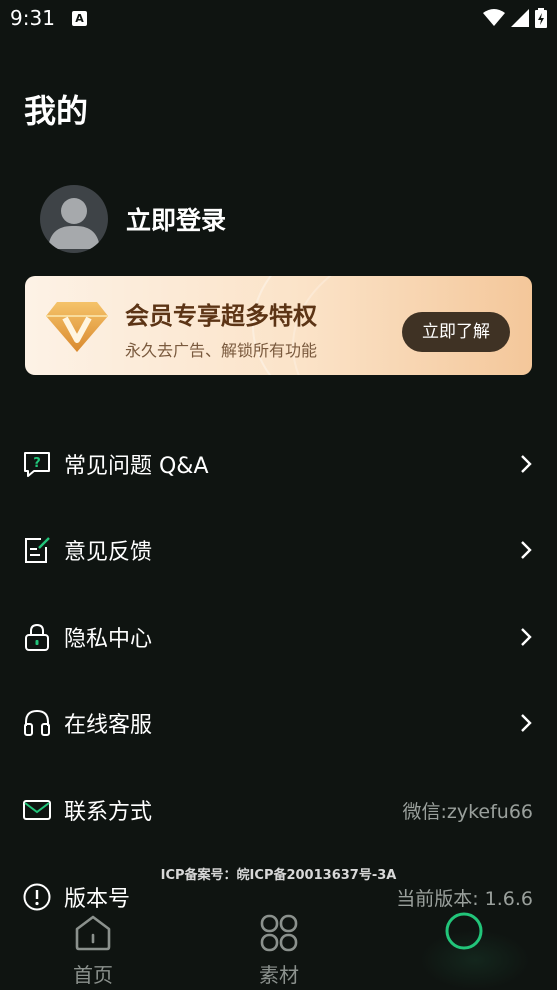 This screenshot has height=990, width=557. What do you see at coordinates (108, 552) in the screenshot?
I see `menu-label: 意见反馈` at bounding box center [108, 552].